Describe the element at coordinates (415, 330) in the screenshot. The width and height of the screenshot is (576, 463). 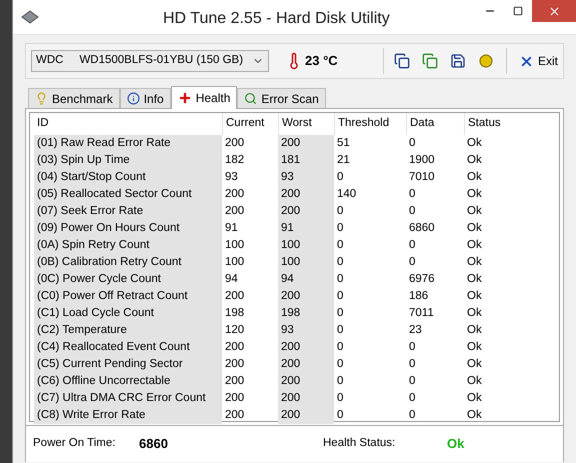
I see `table-cell-text: 23` at that location.